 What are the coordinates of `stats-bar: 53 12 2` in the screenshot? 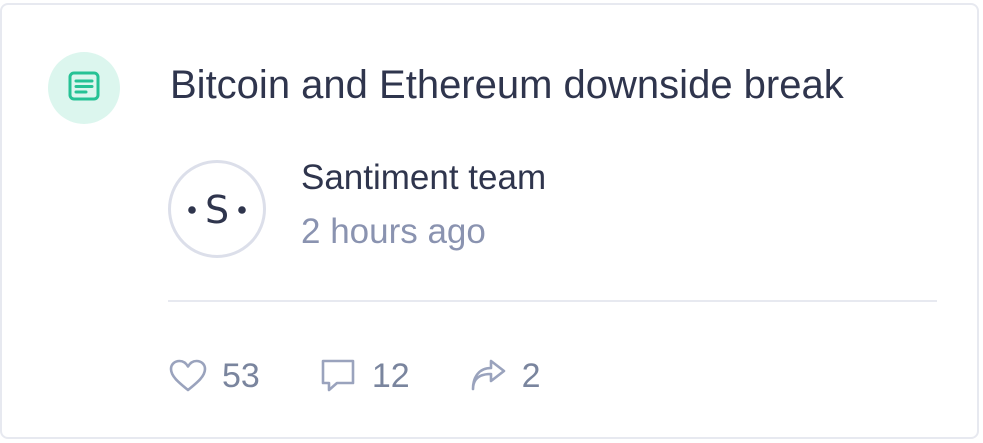 It's located at (354, 376).